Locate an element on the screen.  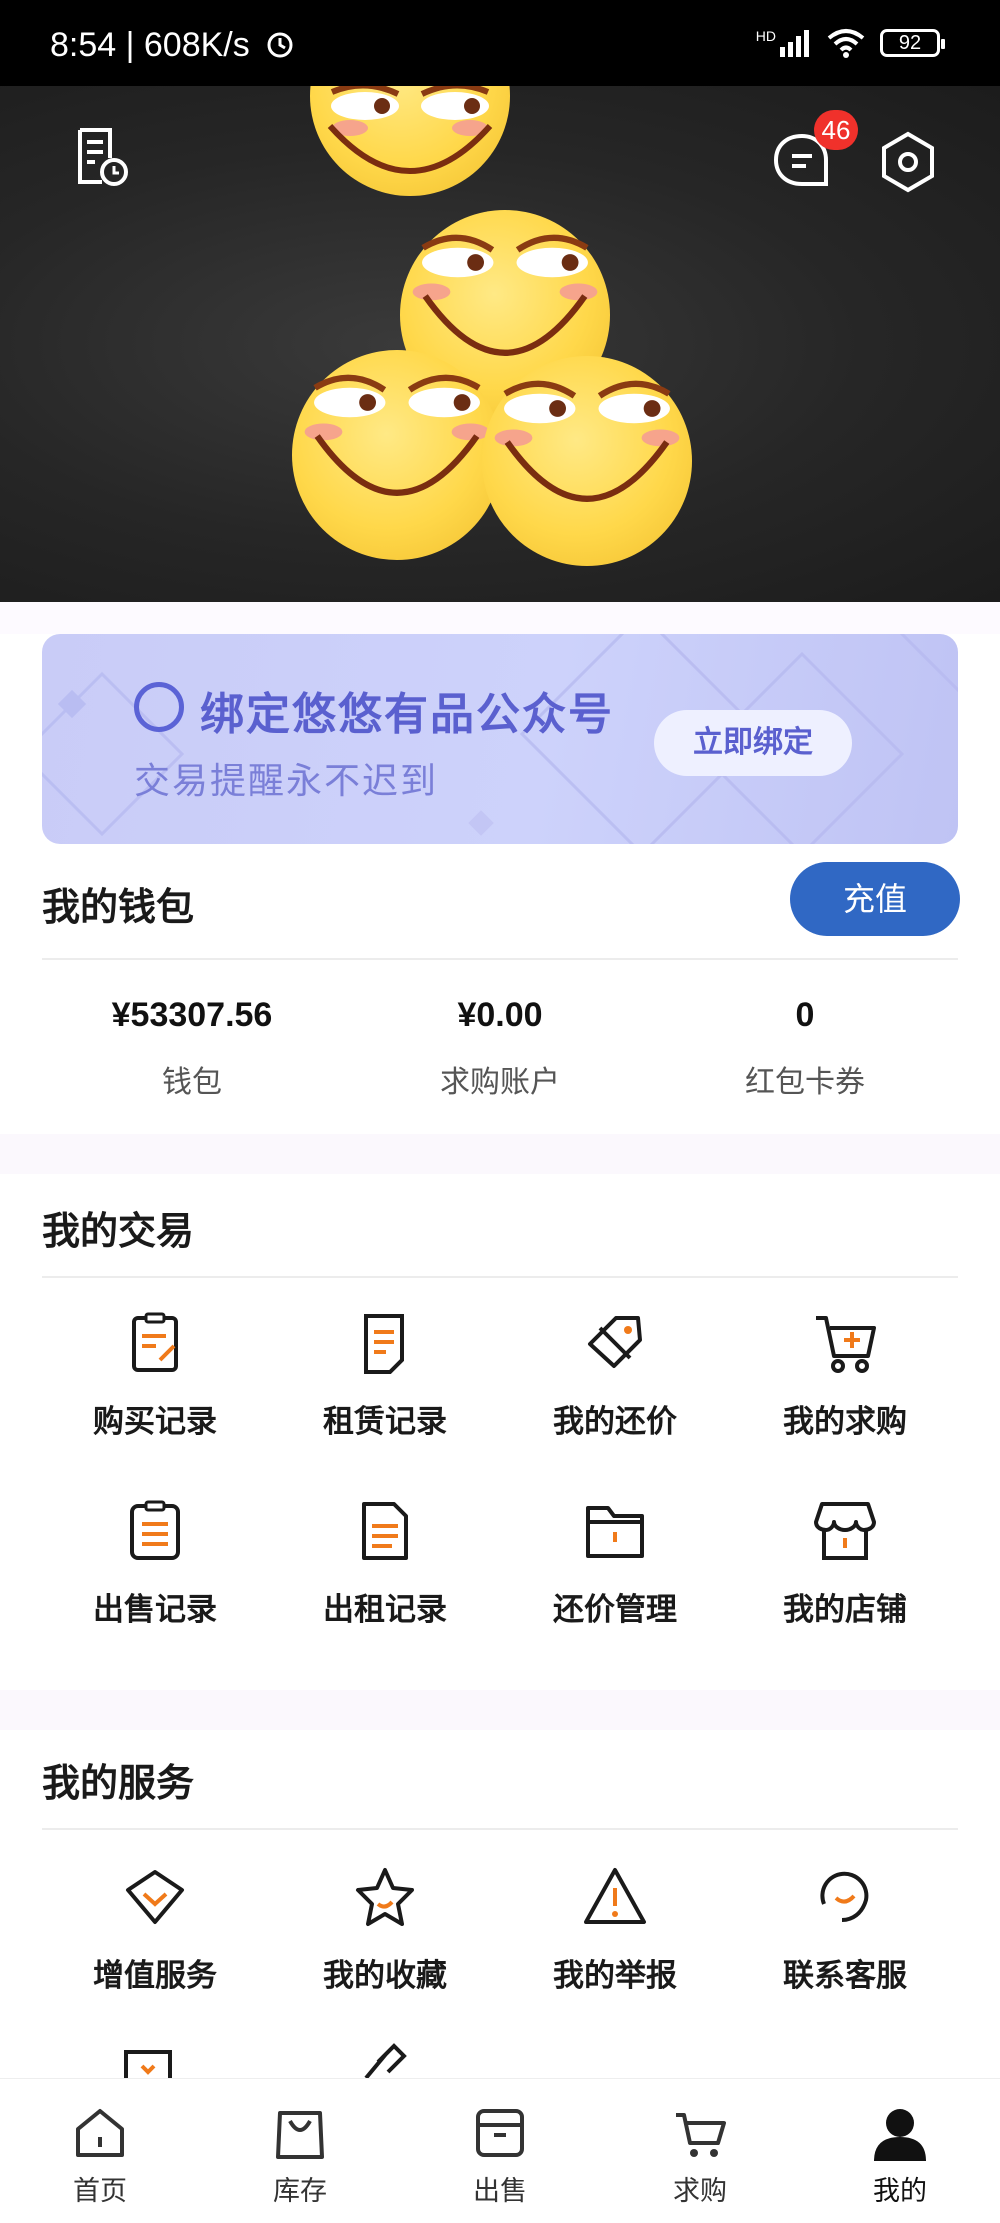
my-reports-label: 我的举报 is located at coordinates (615, 1976).